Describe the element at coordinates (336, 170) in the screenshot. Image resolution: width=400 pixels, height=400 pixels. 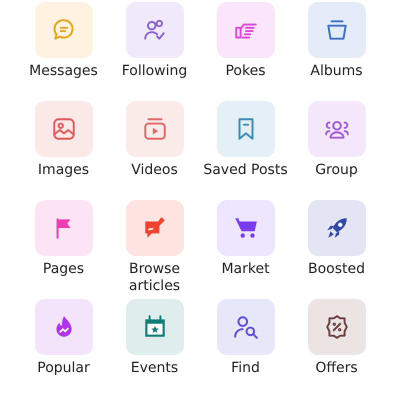
I see `menu-label: Group` at that location.